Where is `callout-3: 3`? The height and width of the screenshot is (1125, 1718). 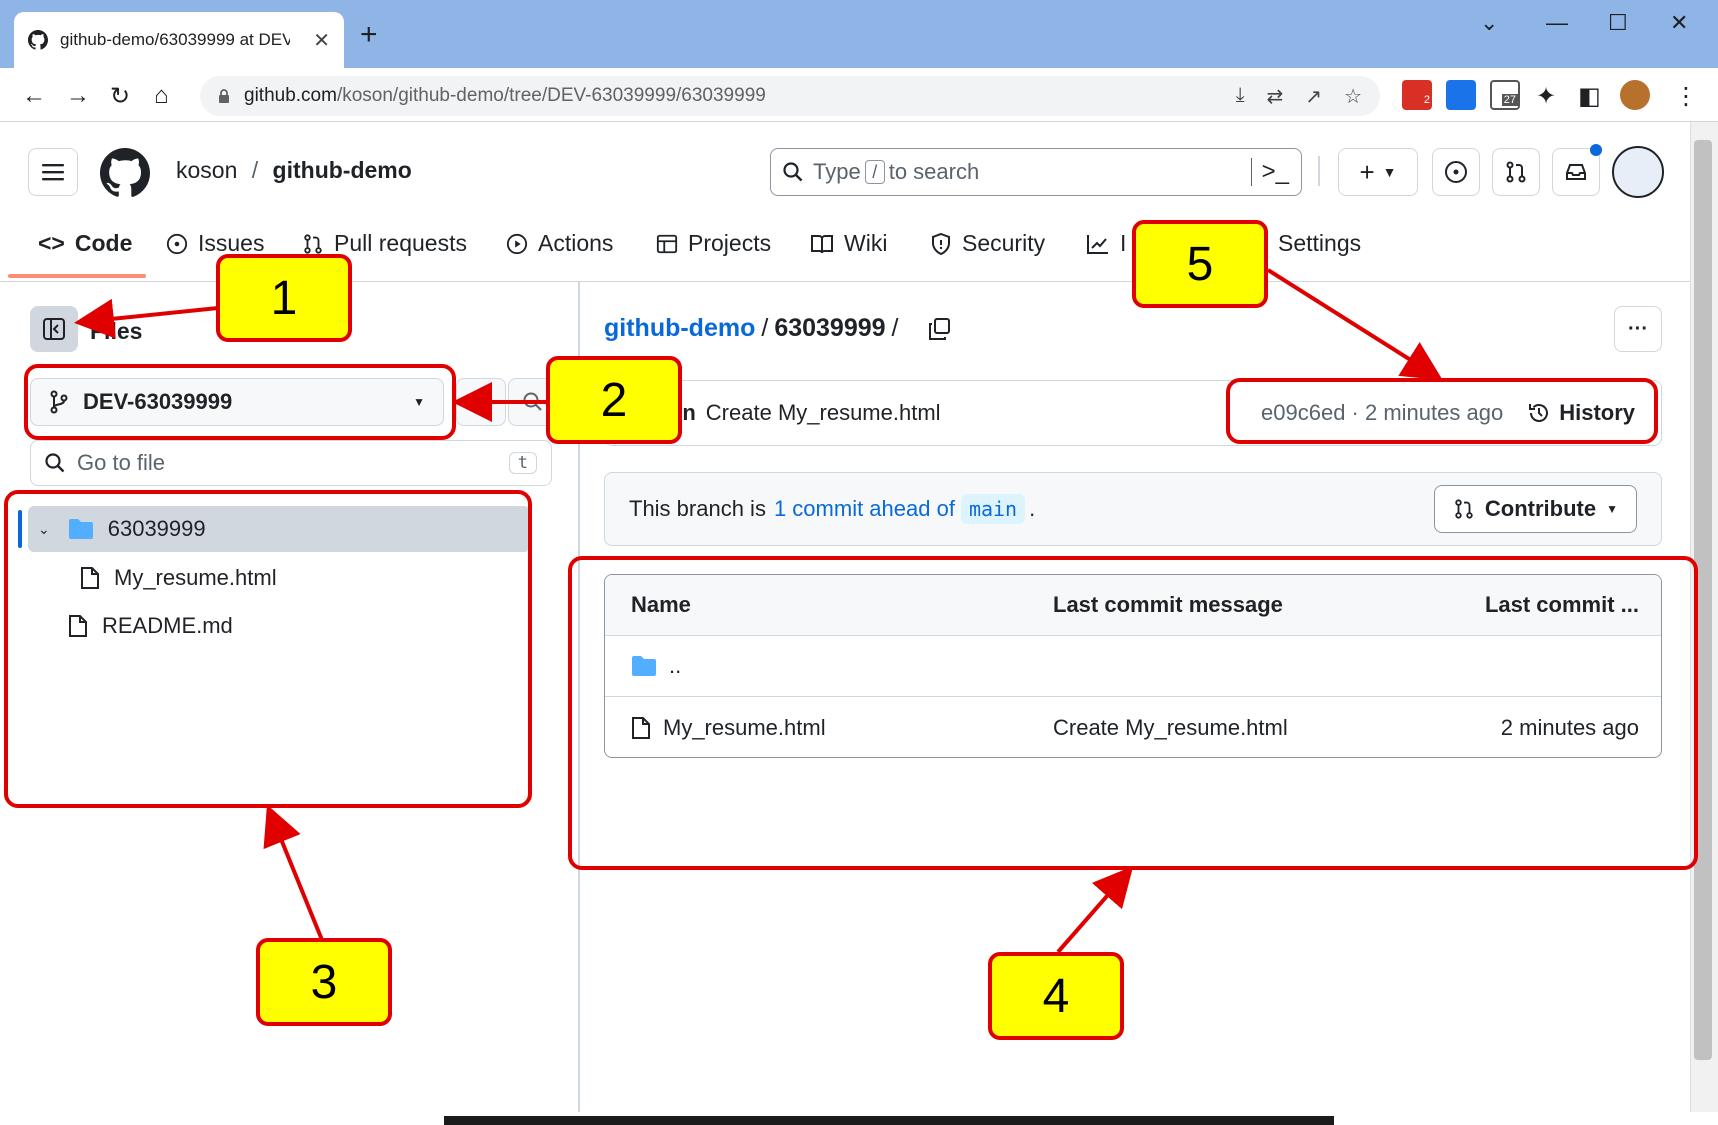
callout-3: 3 is located at coordinates (324, 982).